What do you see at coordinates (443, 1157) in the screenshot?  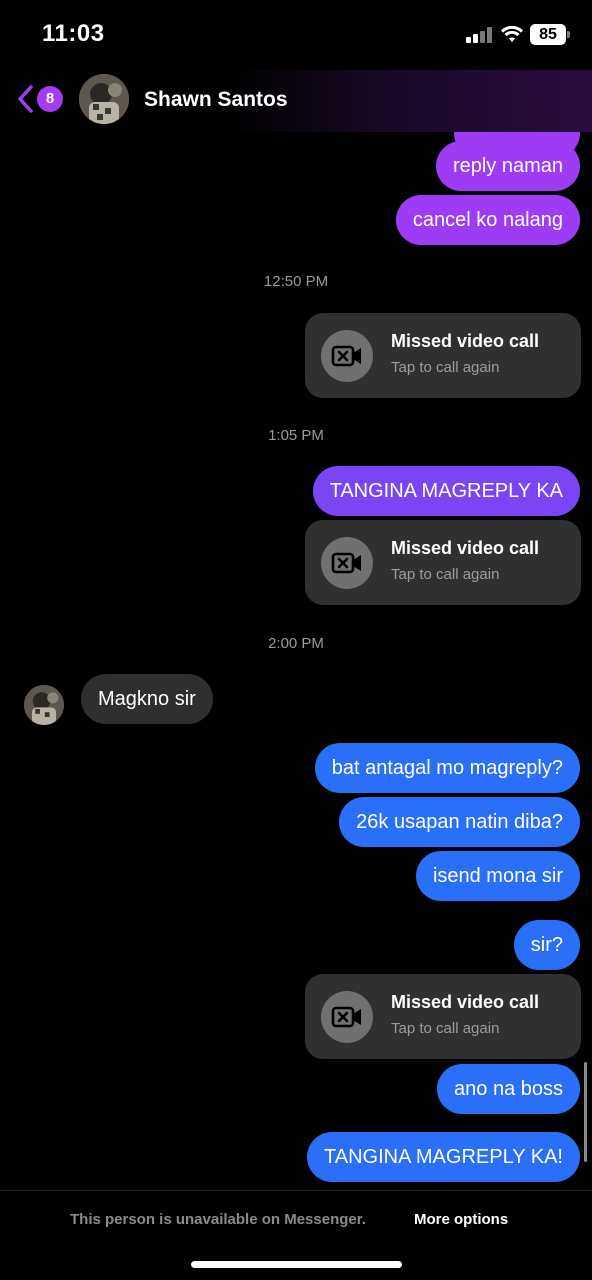 I see `message-bubble-outgoing: TANGINA MAGREPLY KA!` at bounding box center [443, 1157].